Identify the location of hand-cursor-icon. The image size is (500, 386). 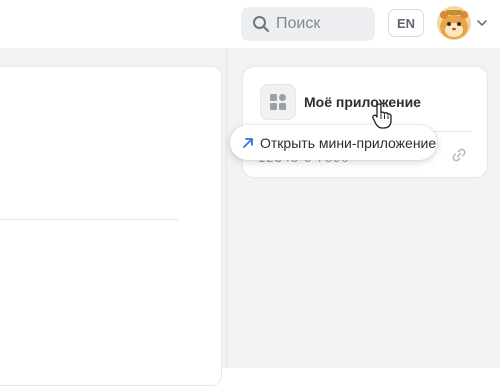
(382, 116).